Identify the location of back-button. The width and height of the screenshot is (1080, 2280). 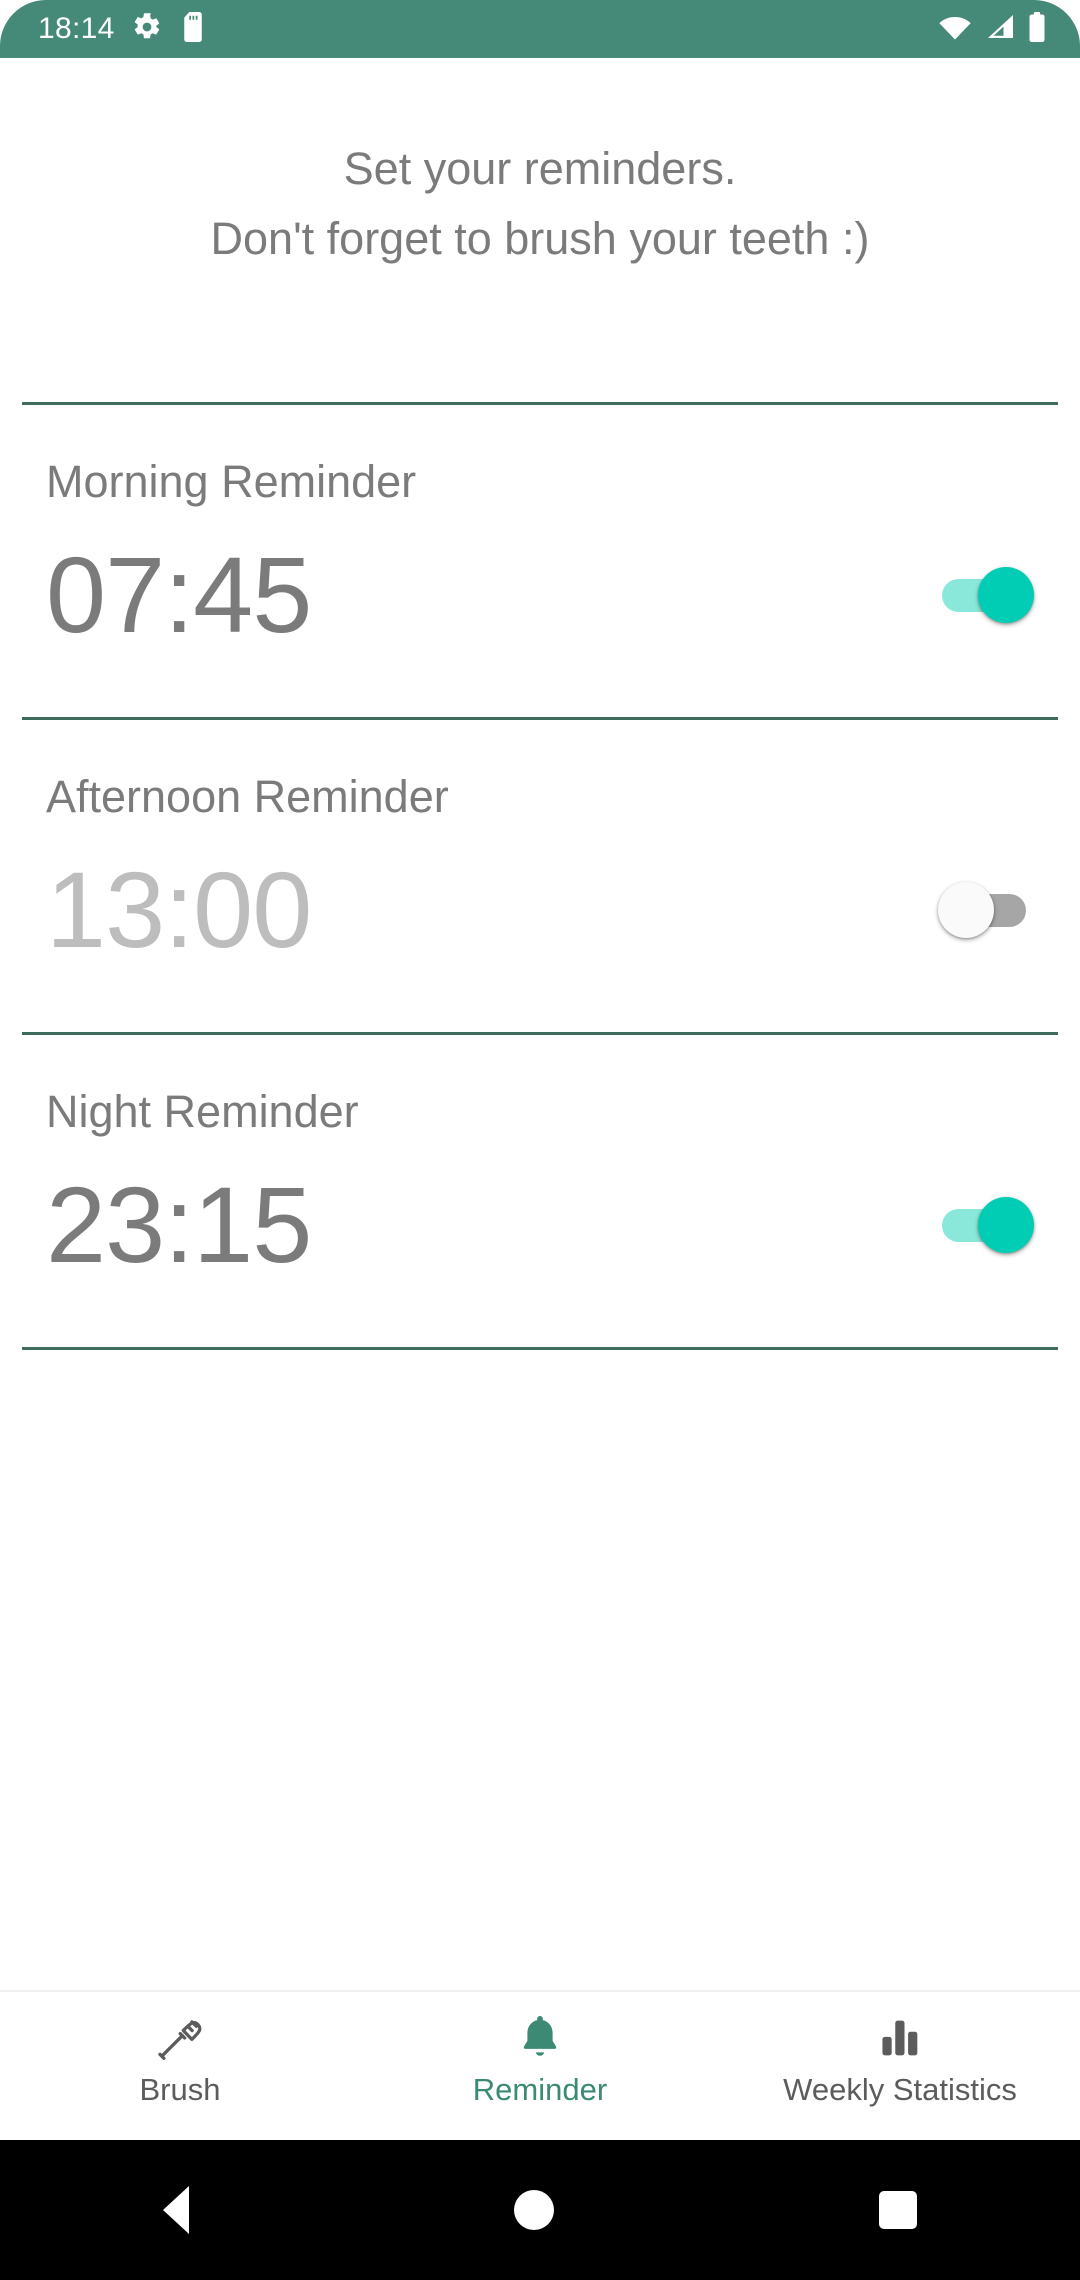
(175, 2210).